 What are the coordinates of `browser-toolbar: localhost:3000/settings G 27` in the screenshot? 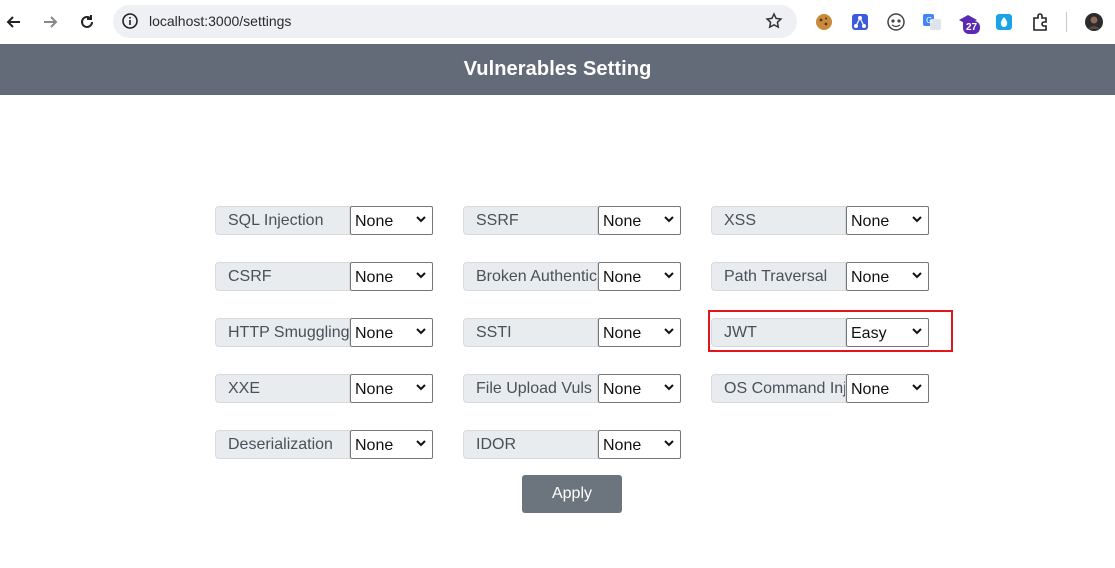 It's located at (557, 22).